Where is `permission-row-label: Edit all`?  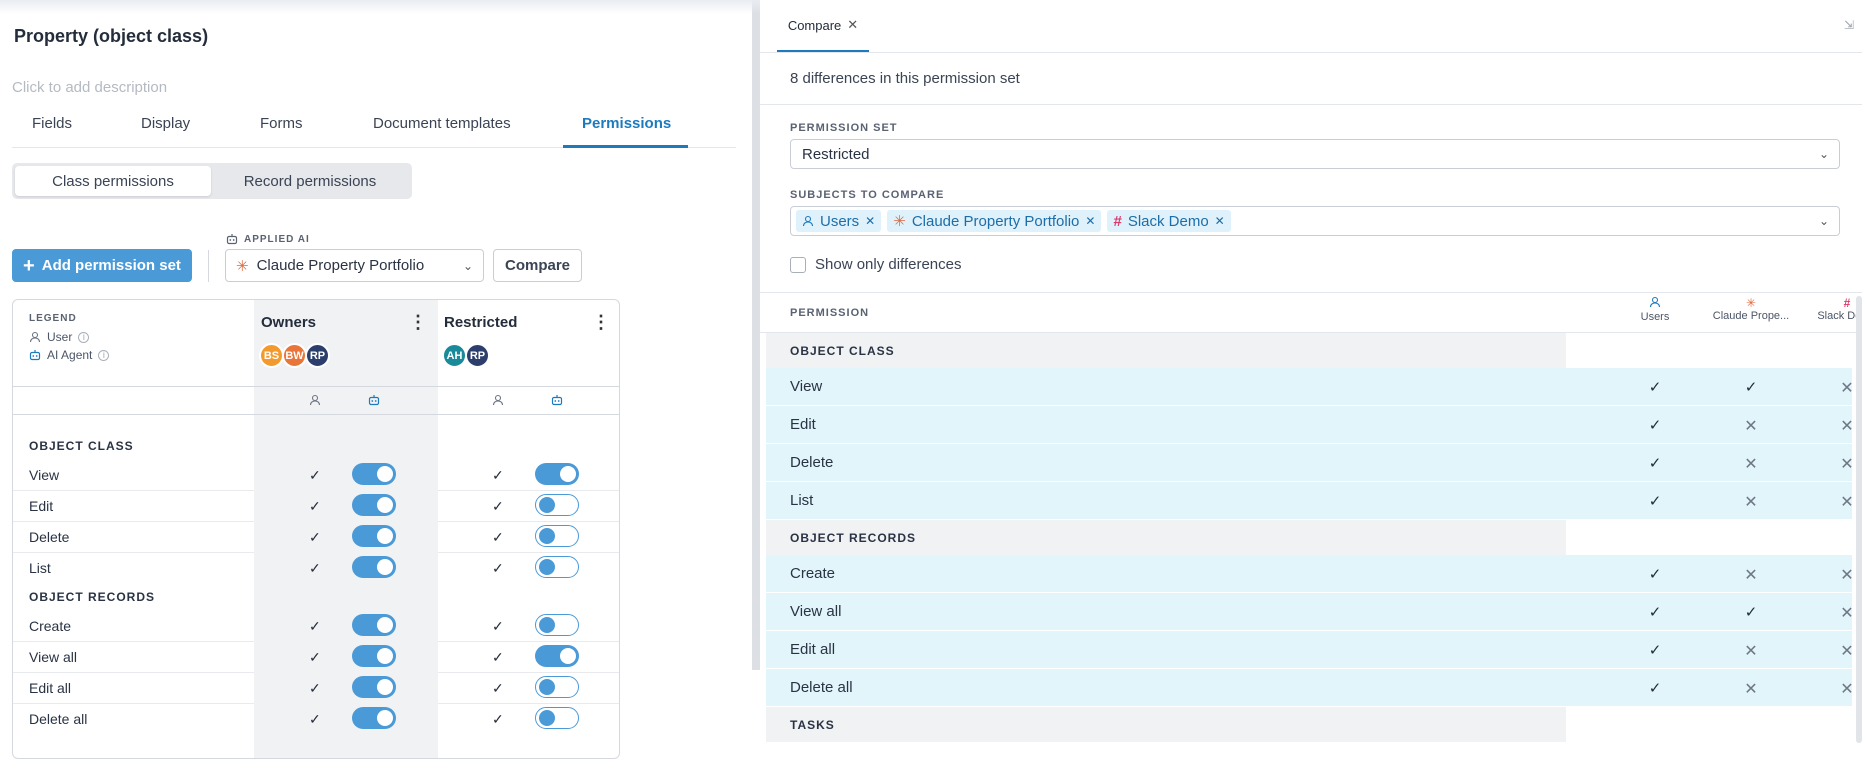
permission-row-label: Edit all is located at coordinates (50, 688).